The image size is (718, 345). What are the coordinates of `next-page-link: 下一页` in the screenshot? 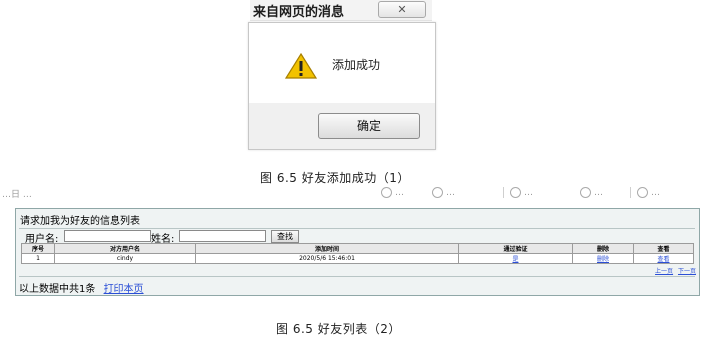 It's located at (687, 271).